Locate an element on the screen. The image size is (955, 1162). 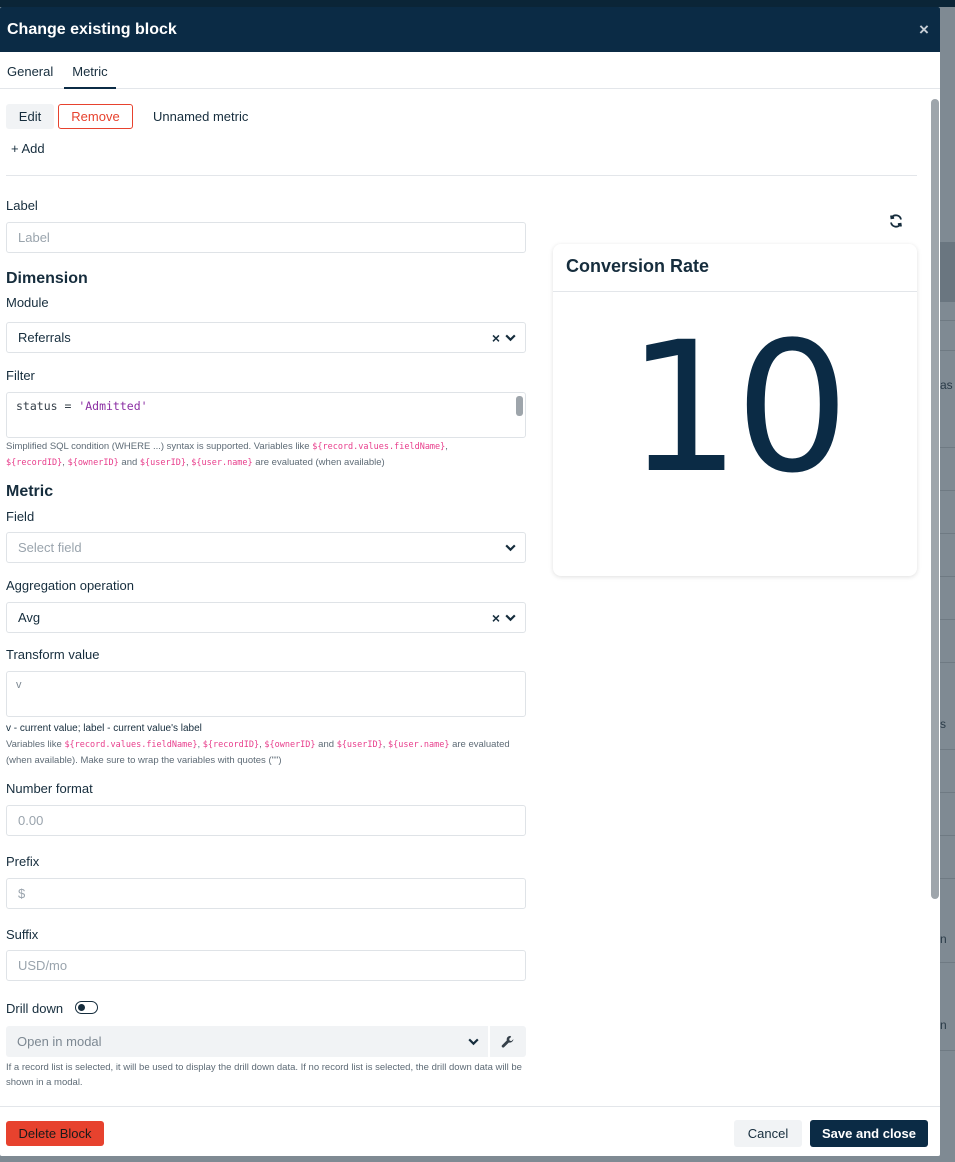
hint-variable: ${user.name} is located at coordinates (222, 463).